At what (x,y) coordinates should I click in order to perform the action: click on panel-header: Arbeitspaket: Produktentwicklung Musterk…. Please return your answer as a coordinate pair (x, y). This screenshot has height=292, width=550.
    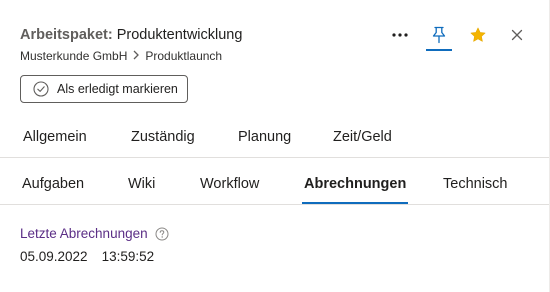
    Looking at the image, I should click on (131, 45).